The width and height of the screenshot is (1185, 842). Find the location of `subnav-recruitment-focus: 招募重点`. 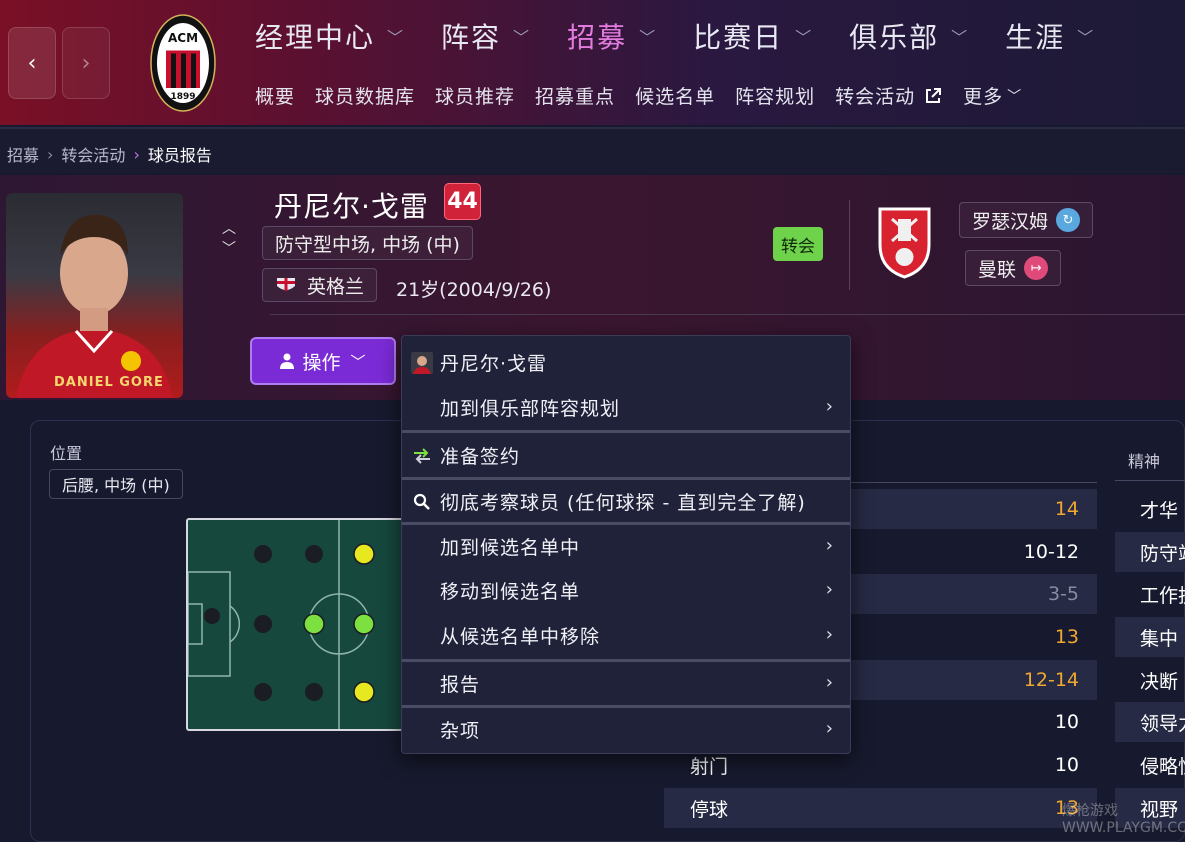

subnav-recruitment-focus: 招募重点 is located at coordinates (575, 95).